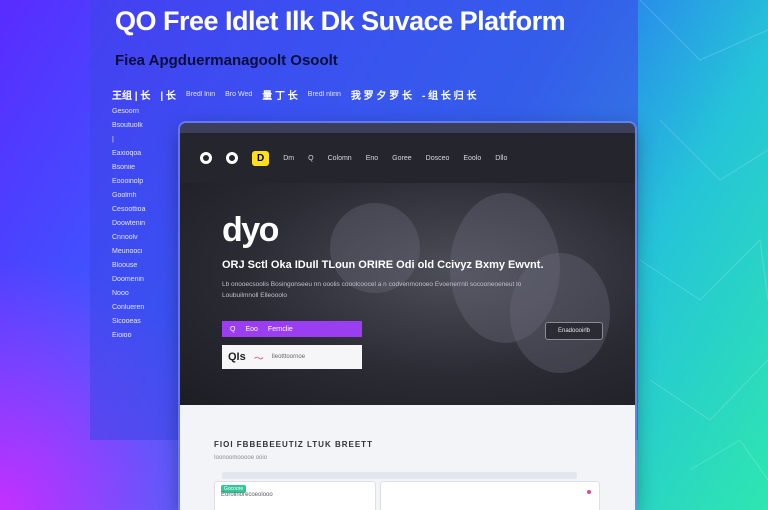  I want to click on ghost-button: Enadoooirlb, so click(574, 331).